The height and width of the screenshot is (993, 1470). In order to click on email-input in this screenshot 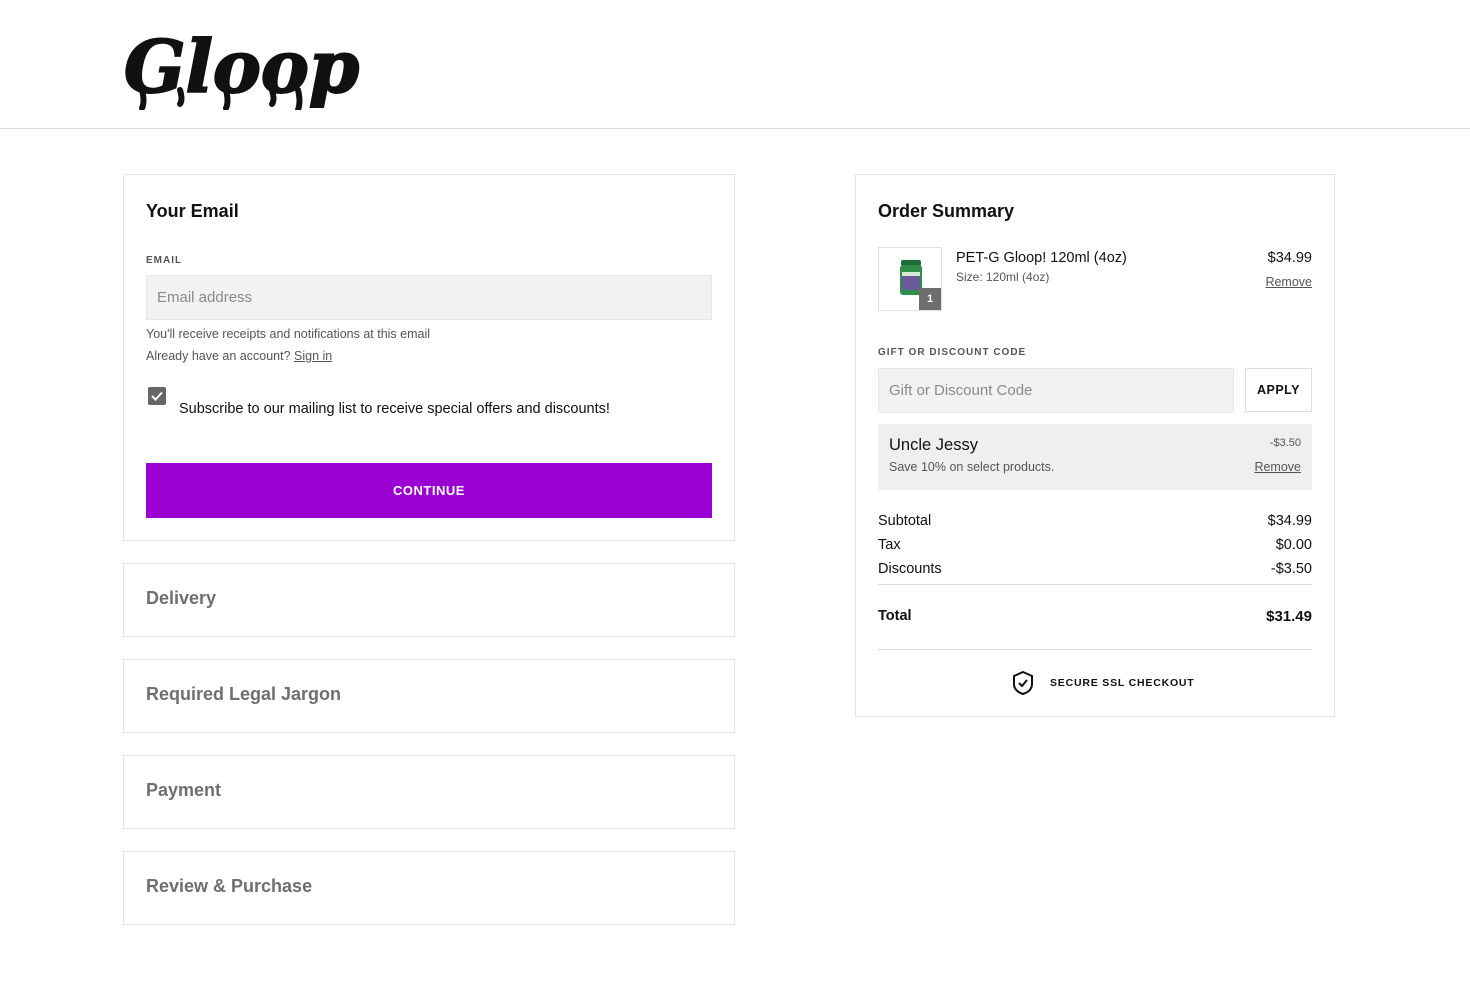, I will do `click(429, 297)`.